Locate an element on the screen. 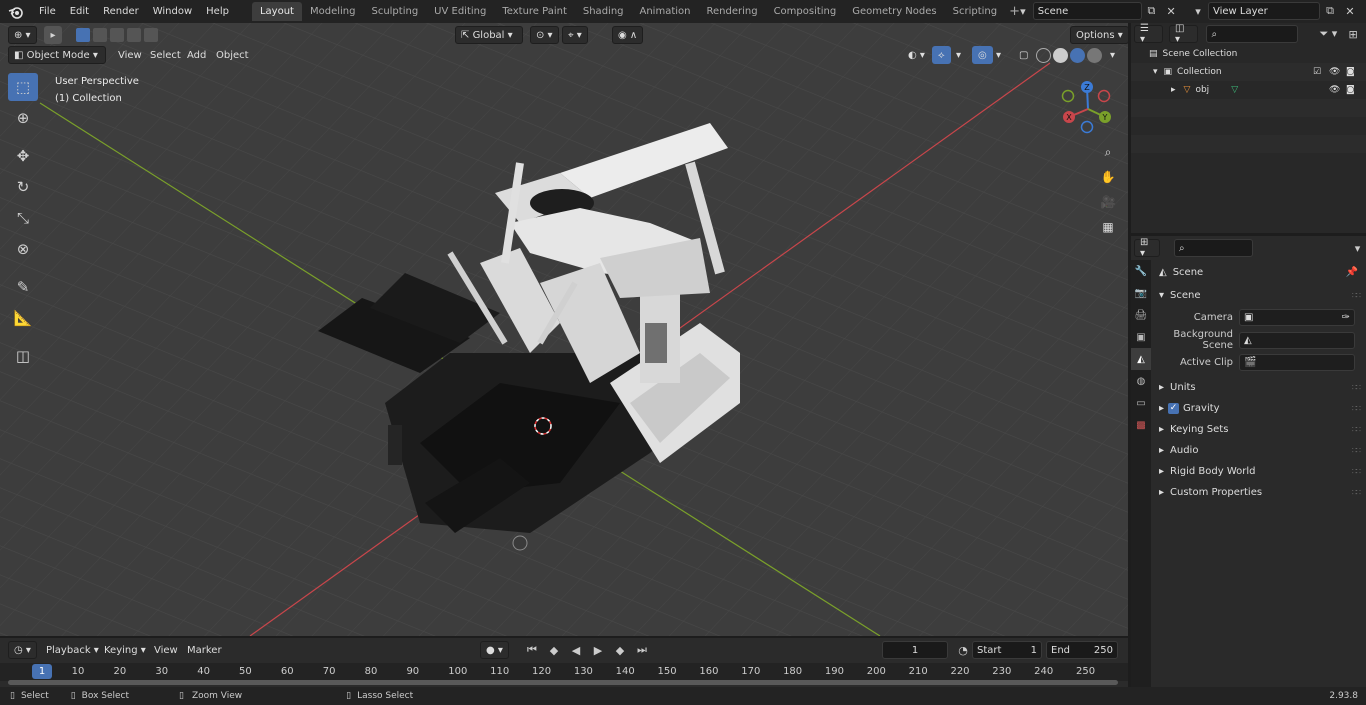 Image resolution: width=1366 pixels, height=705 pixels. scene-panel-header: ▾ Scene ∷∷ is located at coordinates (1259, 295).